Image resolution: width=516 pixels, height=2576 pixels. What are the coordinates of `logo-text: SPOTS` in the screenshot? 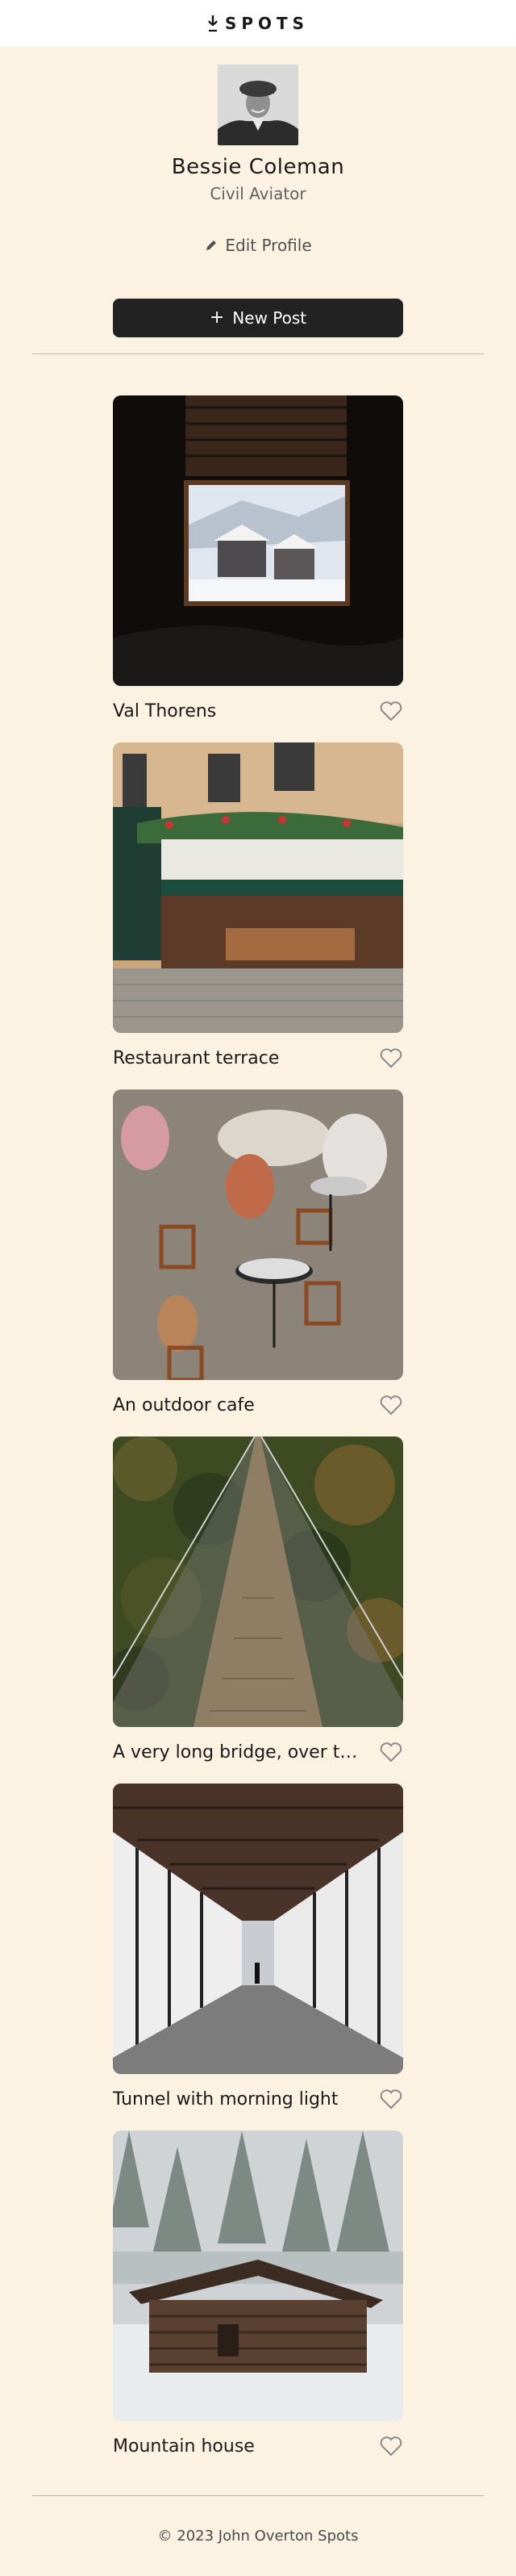 It's located at (267, 23).